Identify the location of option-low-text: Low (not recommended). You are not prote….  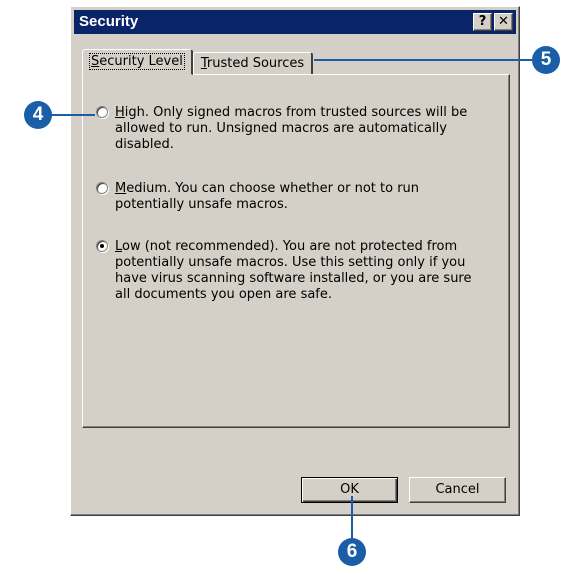
(300, 271).